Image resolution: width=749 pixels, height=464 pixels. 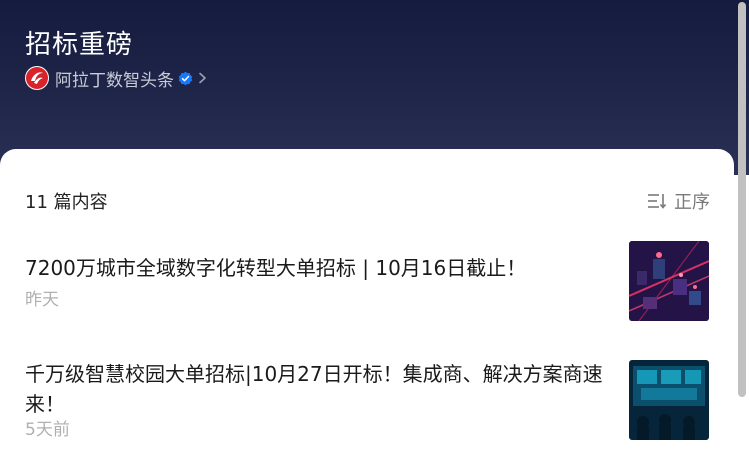 I want to click on scrollbar, so click(x=742, y=232).